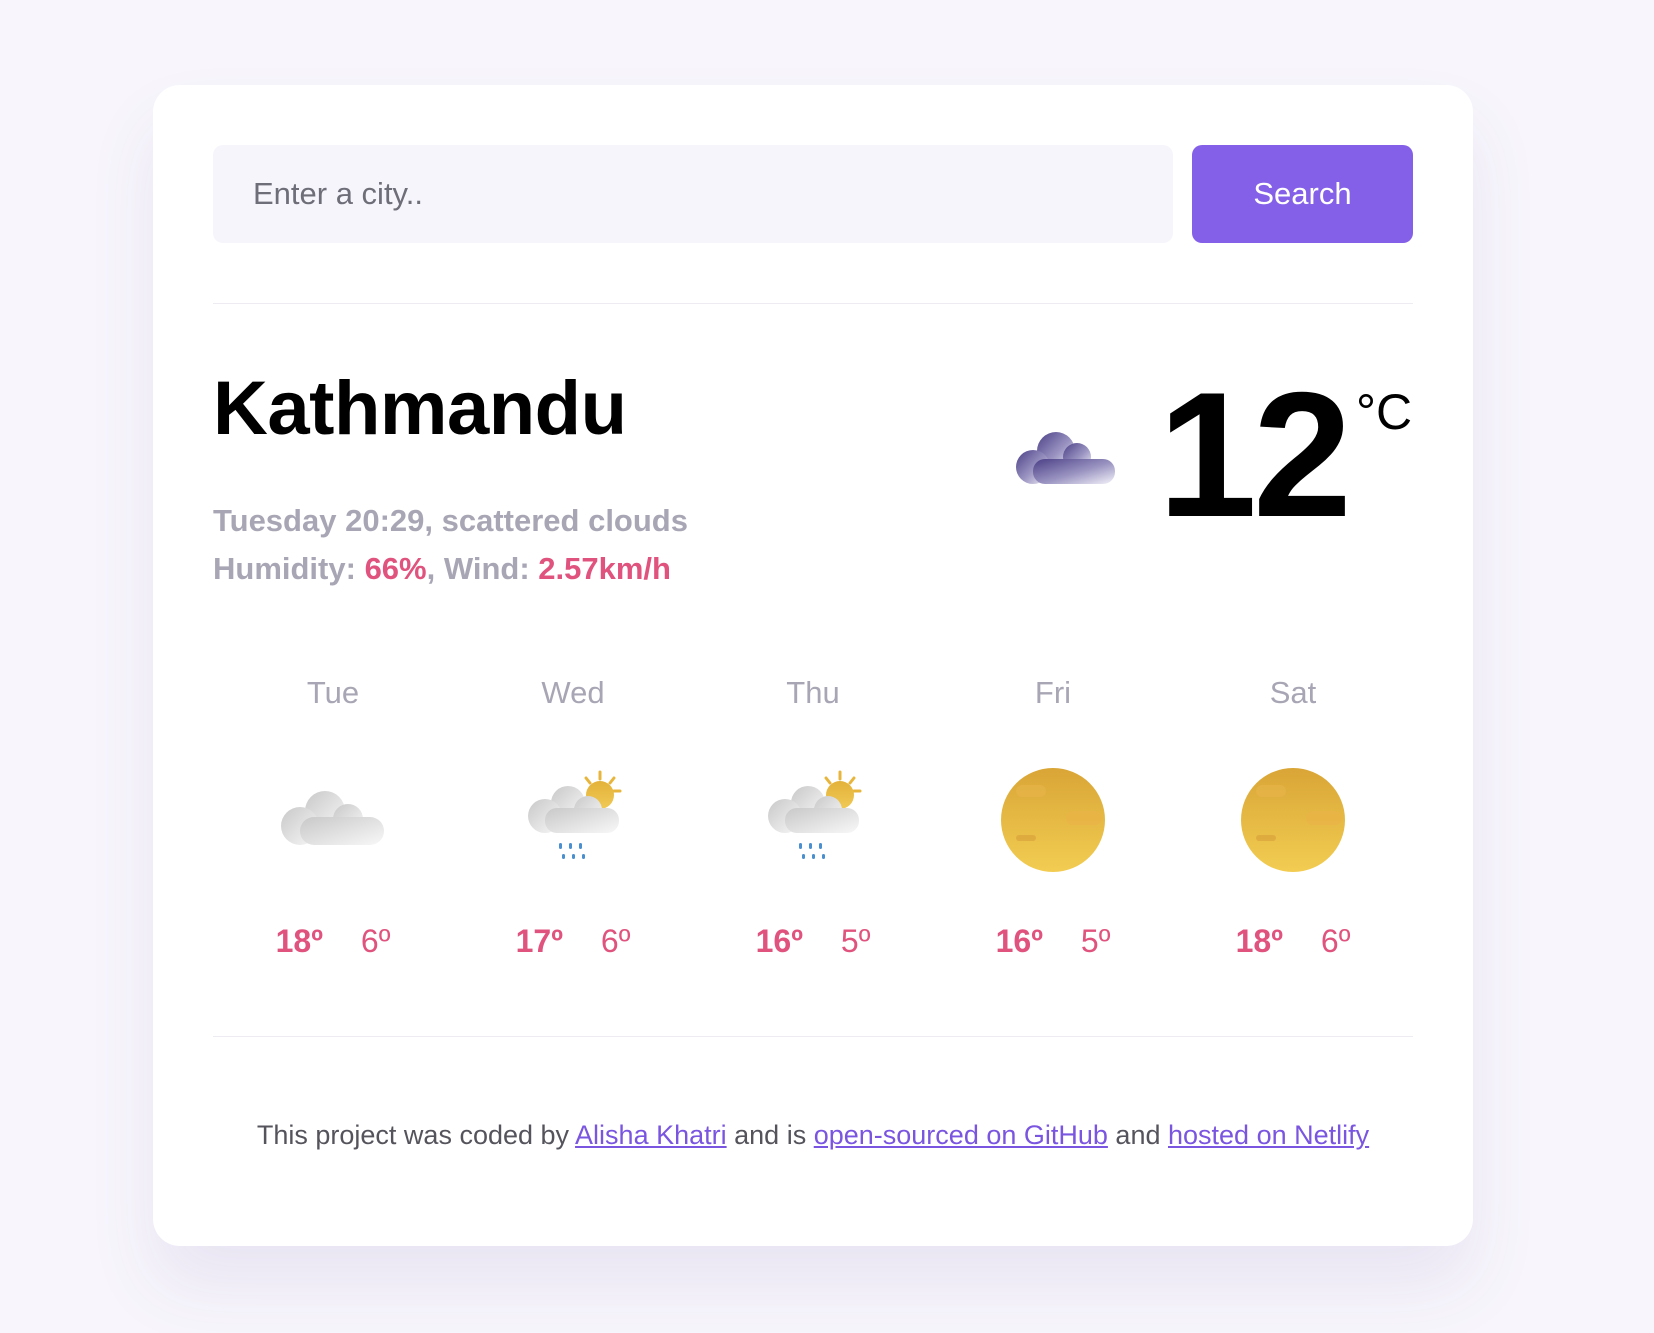  I want to click on forecast-day-name: Tue, so click(333, 692).